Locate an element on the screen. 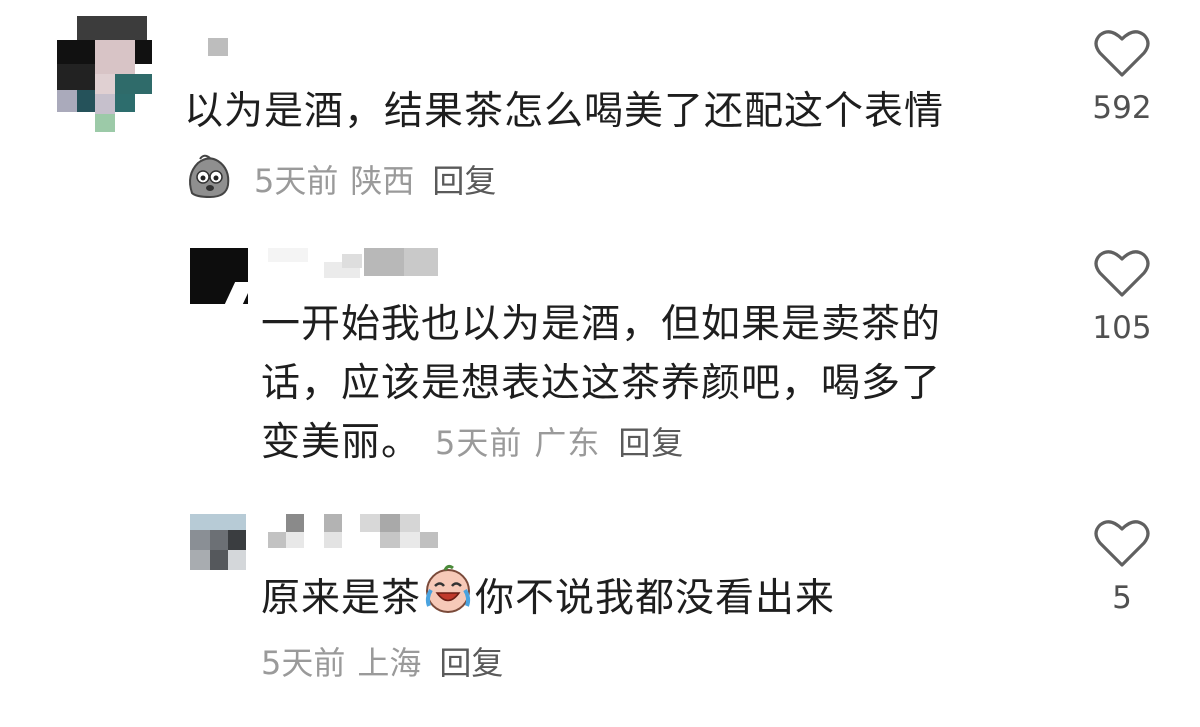 This screenshot has width=1200, height=727. crying-laughing-face-icon is located at coordinates (448, 598).